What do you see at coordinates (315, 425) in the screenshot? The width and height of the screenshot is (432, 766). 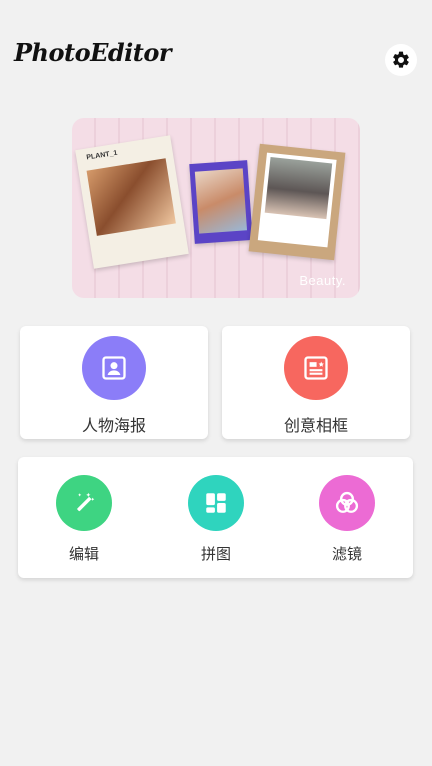 I see `frame-feature-label: 创意相框` at bounding box center [315, 425].